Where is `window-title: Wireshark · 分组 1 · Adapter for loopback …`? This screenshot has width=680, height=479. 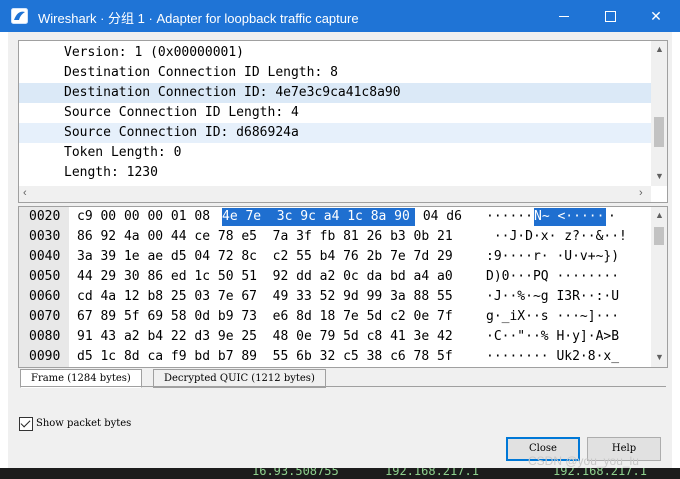 window-title: Wireshark · 分组 1 · Adapter for loopback … is located at coordinates (198, 18).